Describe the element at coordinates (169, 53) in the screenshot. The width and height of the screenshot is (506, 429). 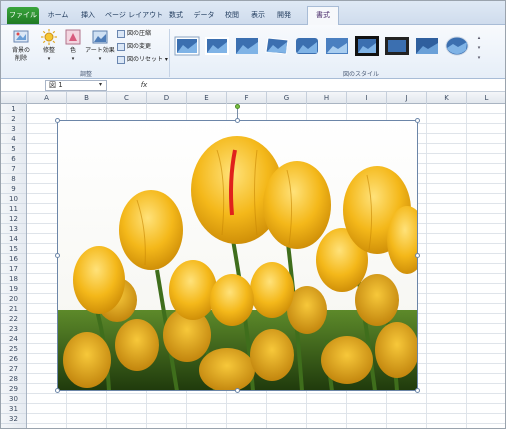
I see `group-separator` at that location.